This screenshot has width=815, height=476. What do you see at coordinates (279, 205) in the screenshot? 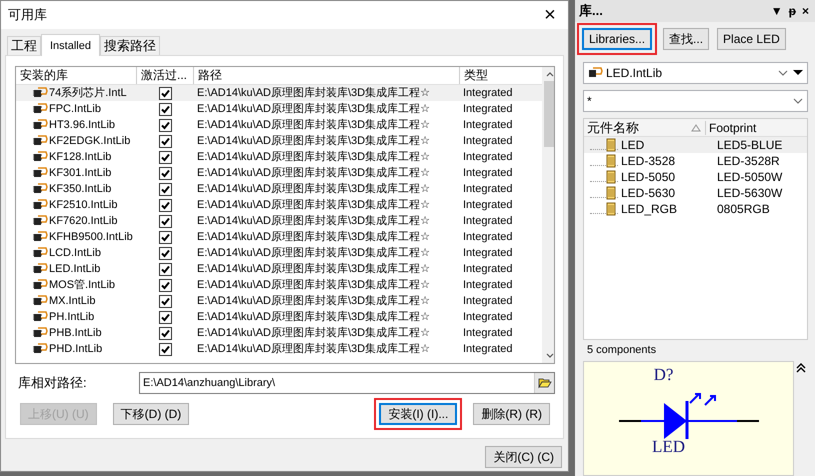
I see `table-row: KF2510.IntLib E:\AD14\ku\AD原理图库封装库\3D集成库工程☆ Integrated` at bounding box center [279, 205].